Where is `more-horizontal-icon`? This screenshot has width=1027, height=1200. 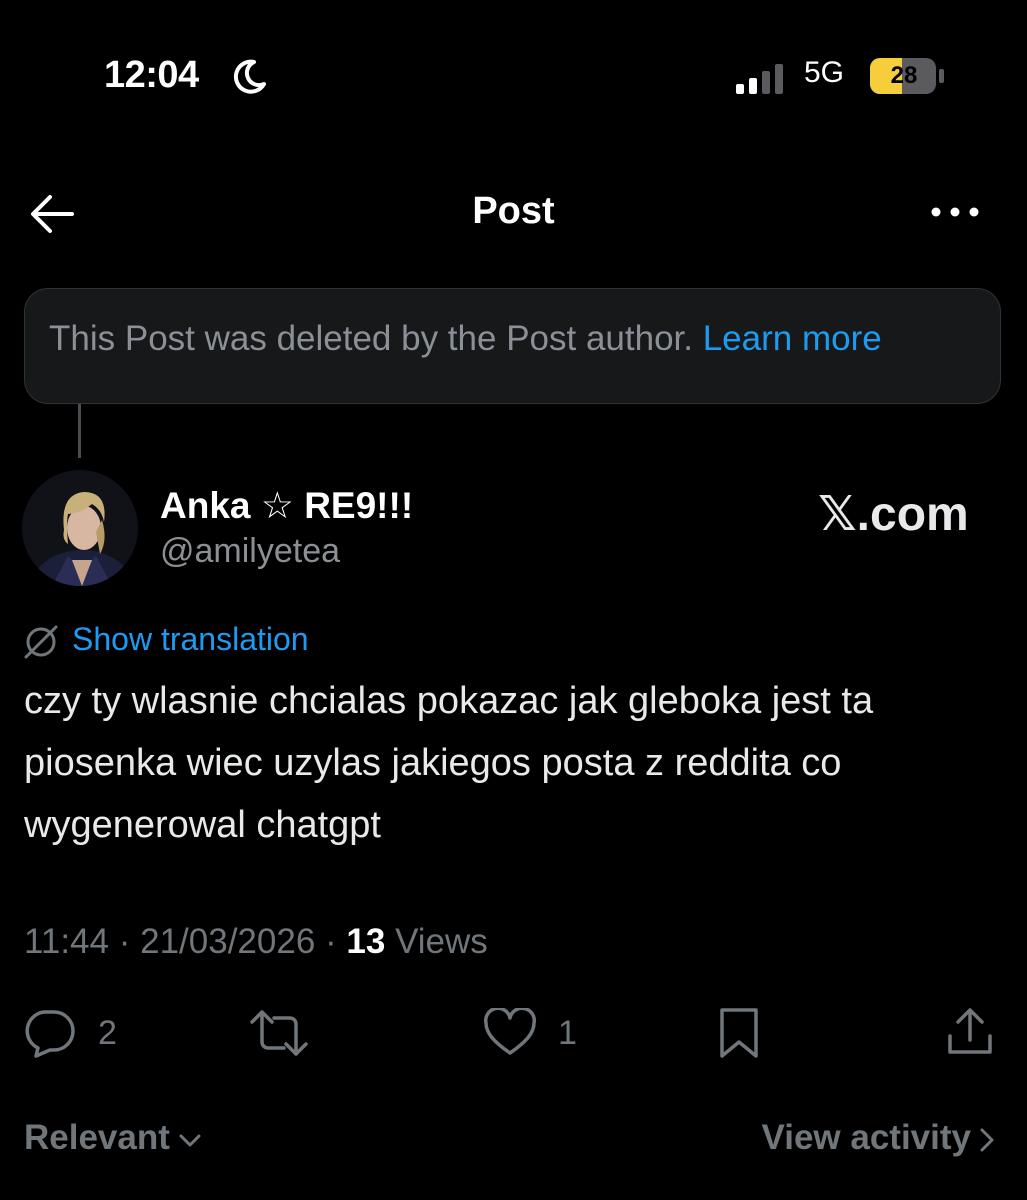
more-horizontal-icon is located at coordinates (955, 212).